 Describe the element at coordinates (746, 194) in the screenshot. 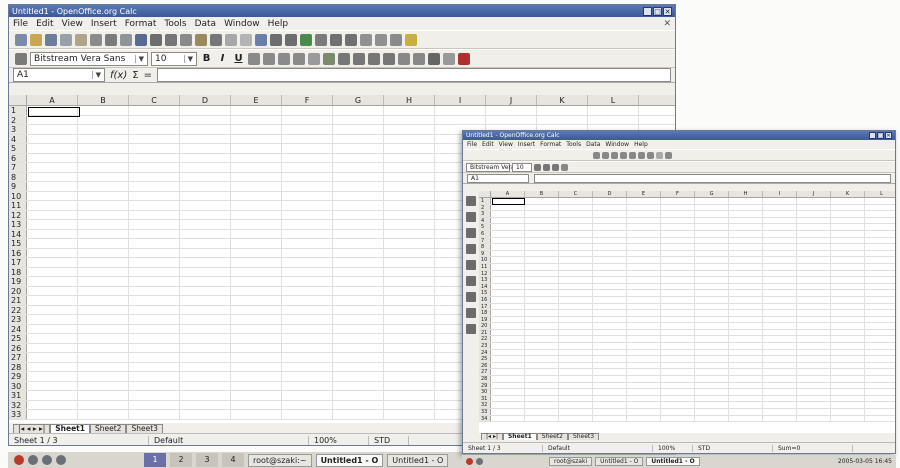

I see `column-header: H` at that location.